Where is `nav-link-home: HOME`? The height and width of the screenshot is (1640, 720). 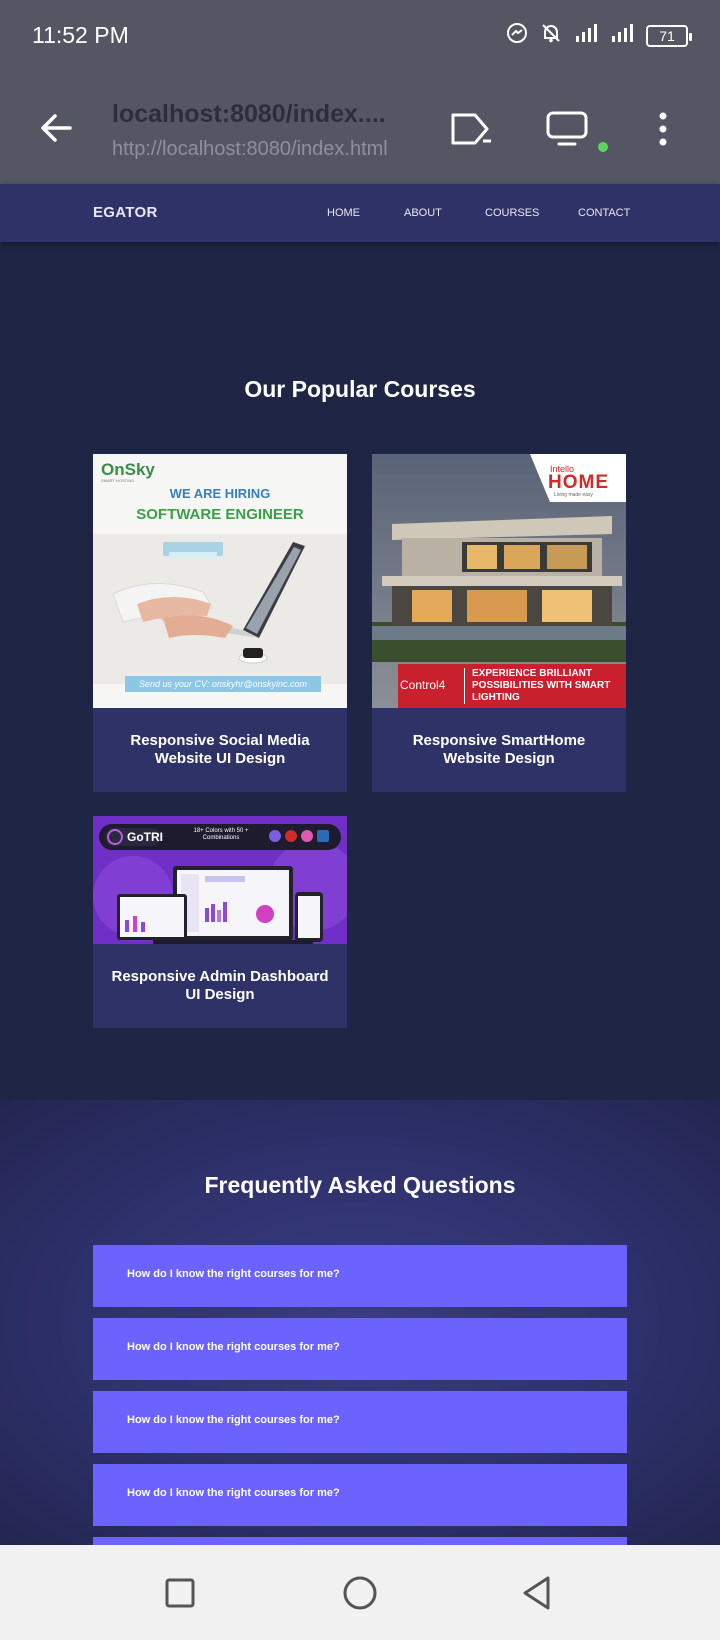 nav-link-home: HOME is located at coordinates (343, 213).